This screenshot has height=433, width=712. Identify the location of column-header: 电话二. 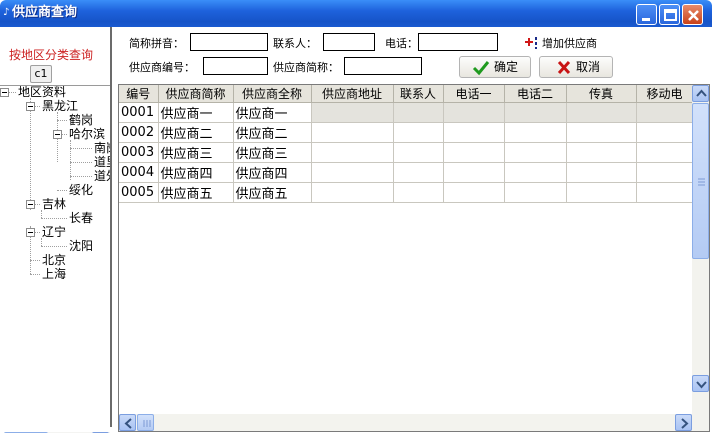
(535, 94).